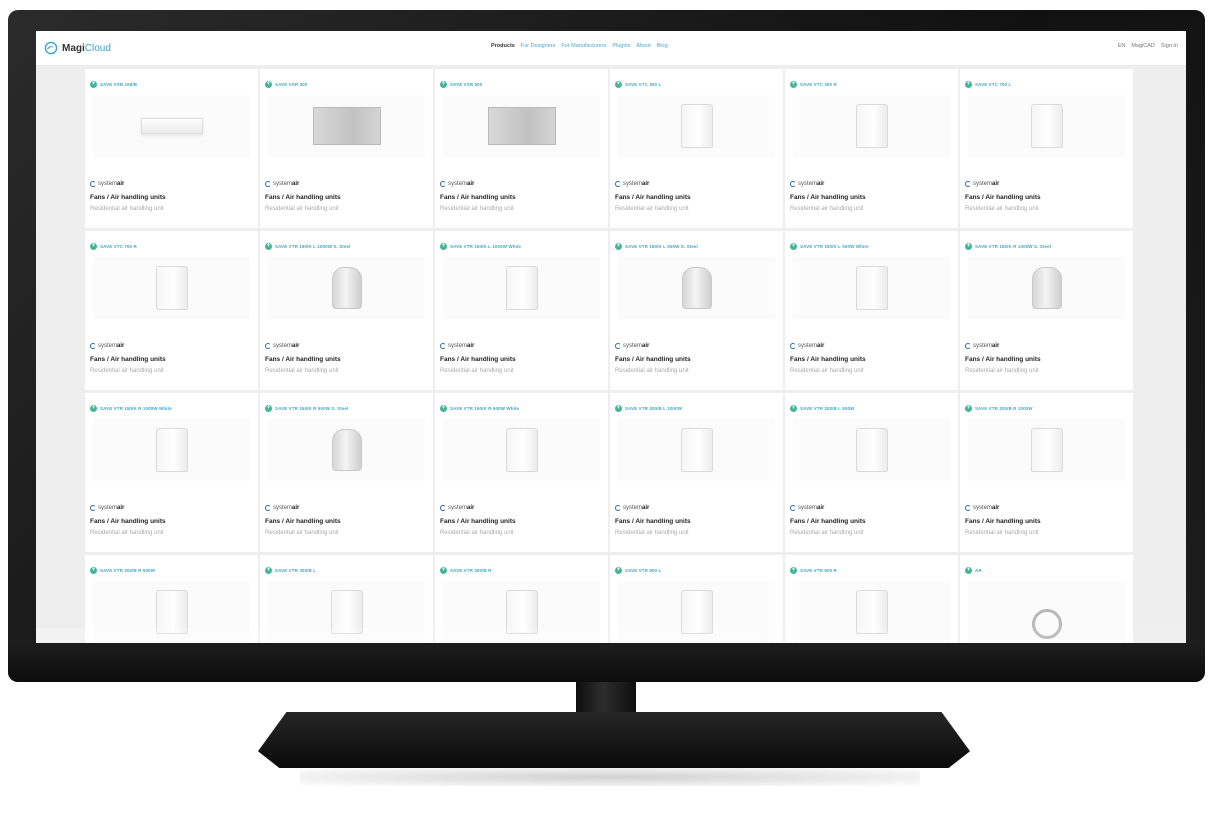  Describe the element at coordinates (466, 84) in the screenshot. I see `product-name: SAVE VSR 500` at that location.